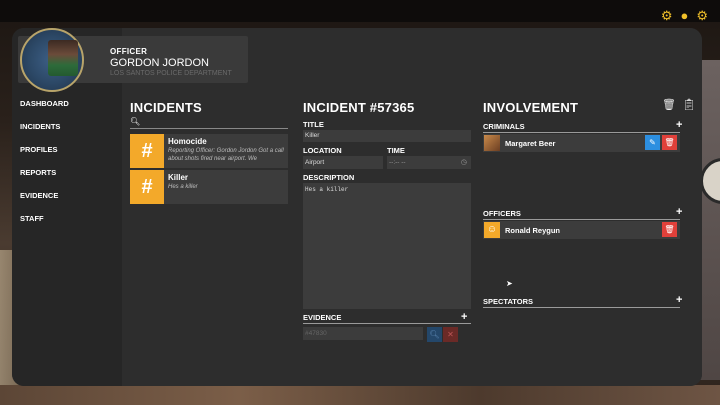  What do you see at coordinates (533, 230) in the screenshot?
I see `officer-row-name: Ronald Reygun` at bounding box center [533, 230].